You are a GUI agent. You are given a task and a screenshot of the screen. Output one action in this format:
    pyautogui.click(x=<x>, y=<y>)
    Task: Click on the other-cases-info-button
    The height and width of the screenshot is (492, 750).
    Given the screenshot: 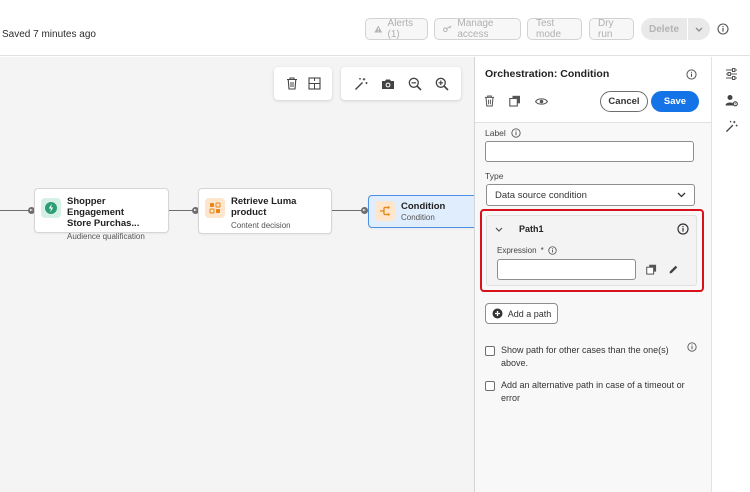 What is the action you would take?
    pyautogui.click(x=692, y=348)
    